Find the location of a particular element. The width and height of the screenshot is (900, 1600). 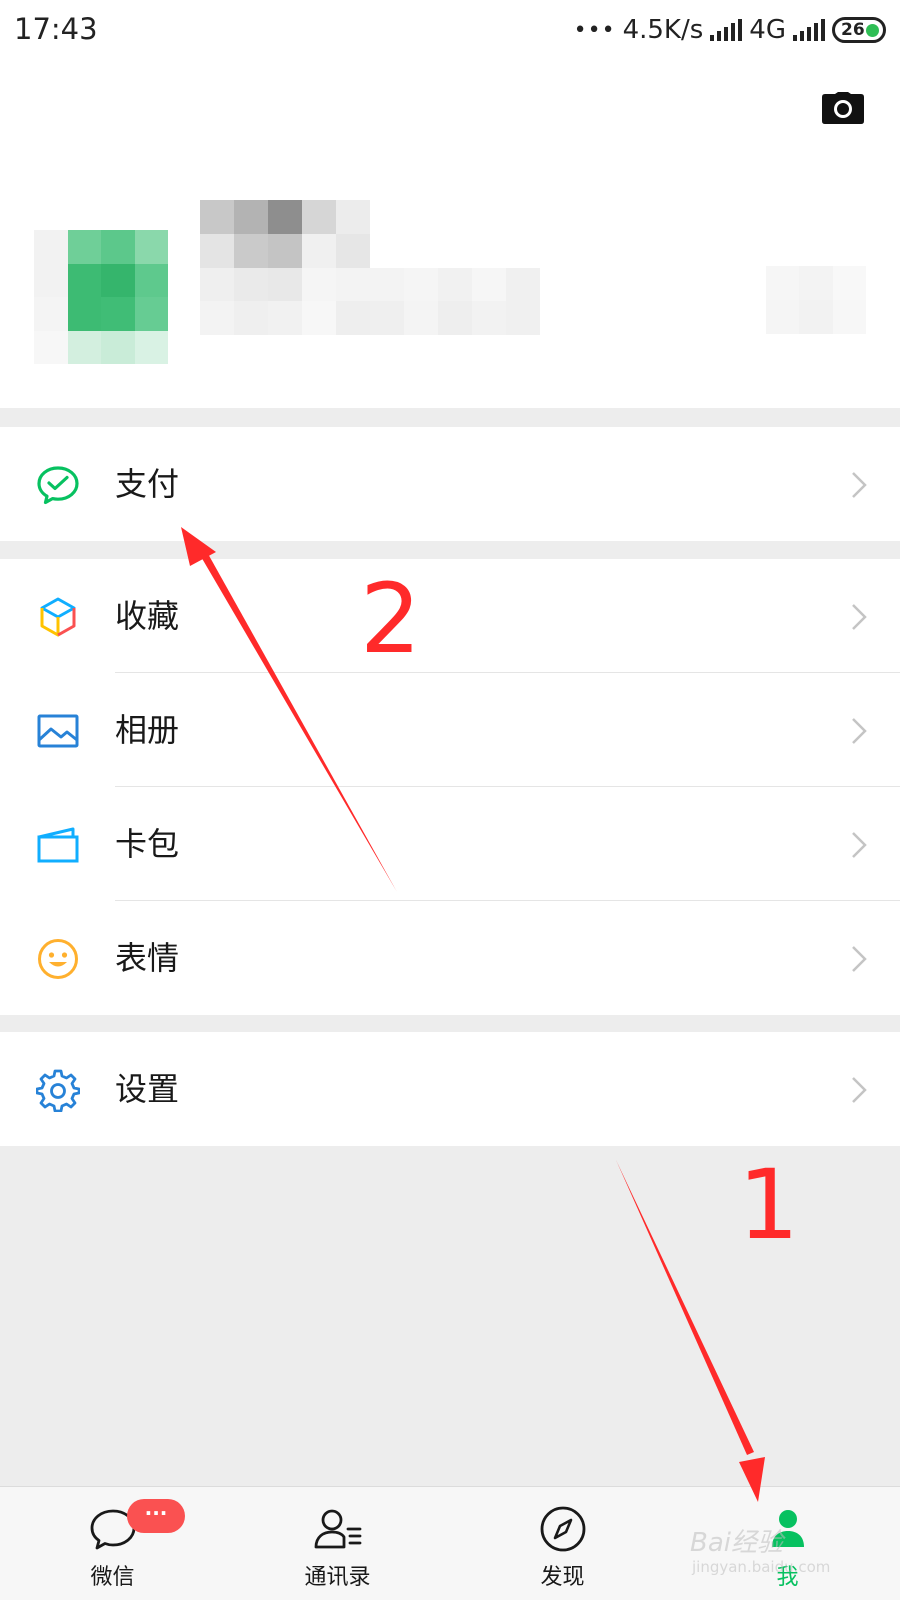

blurred-qr-code is located at coordinates (816, 300).